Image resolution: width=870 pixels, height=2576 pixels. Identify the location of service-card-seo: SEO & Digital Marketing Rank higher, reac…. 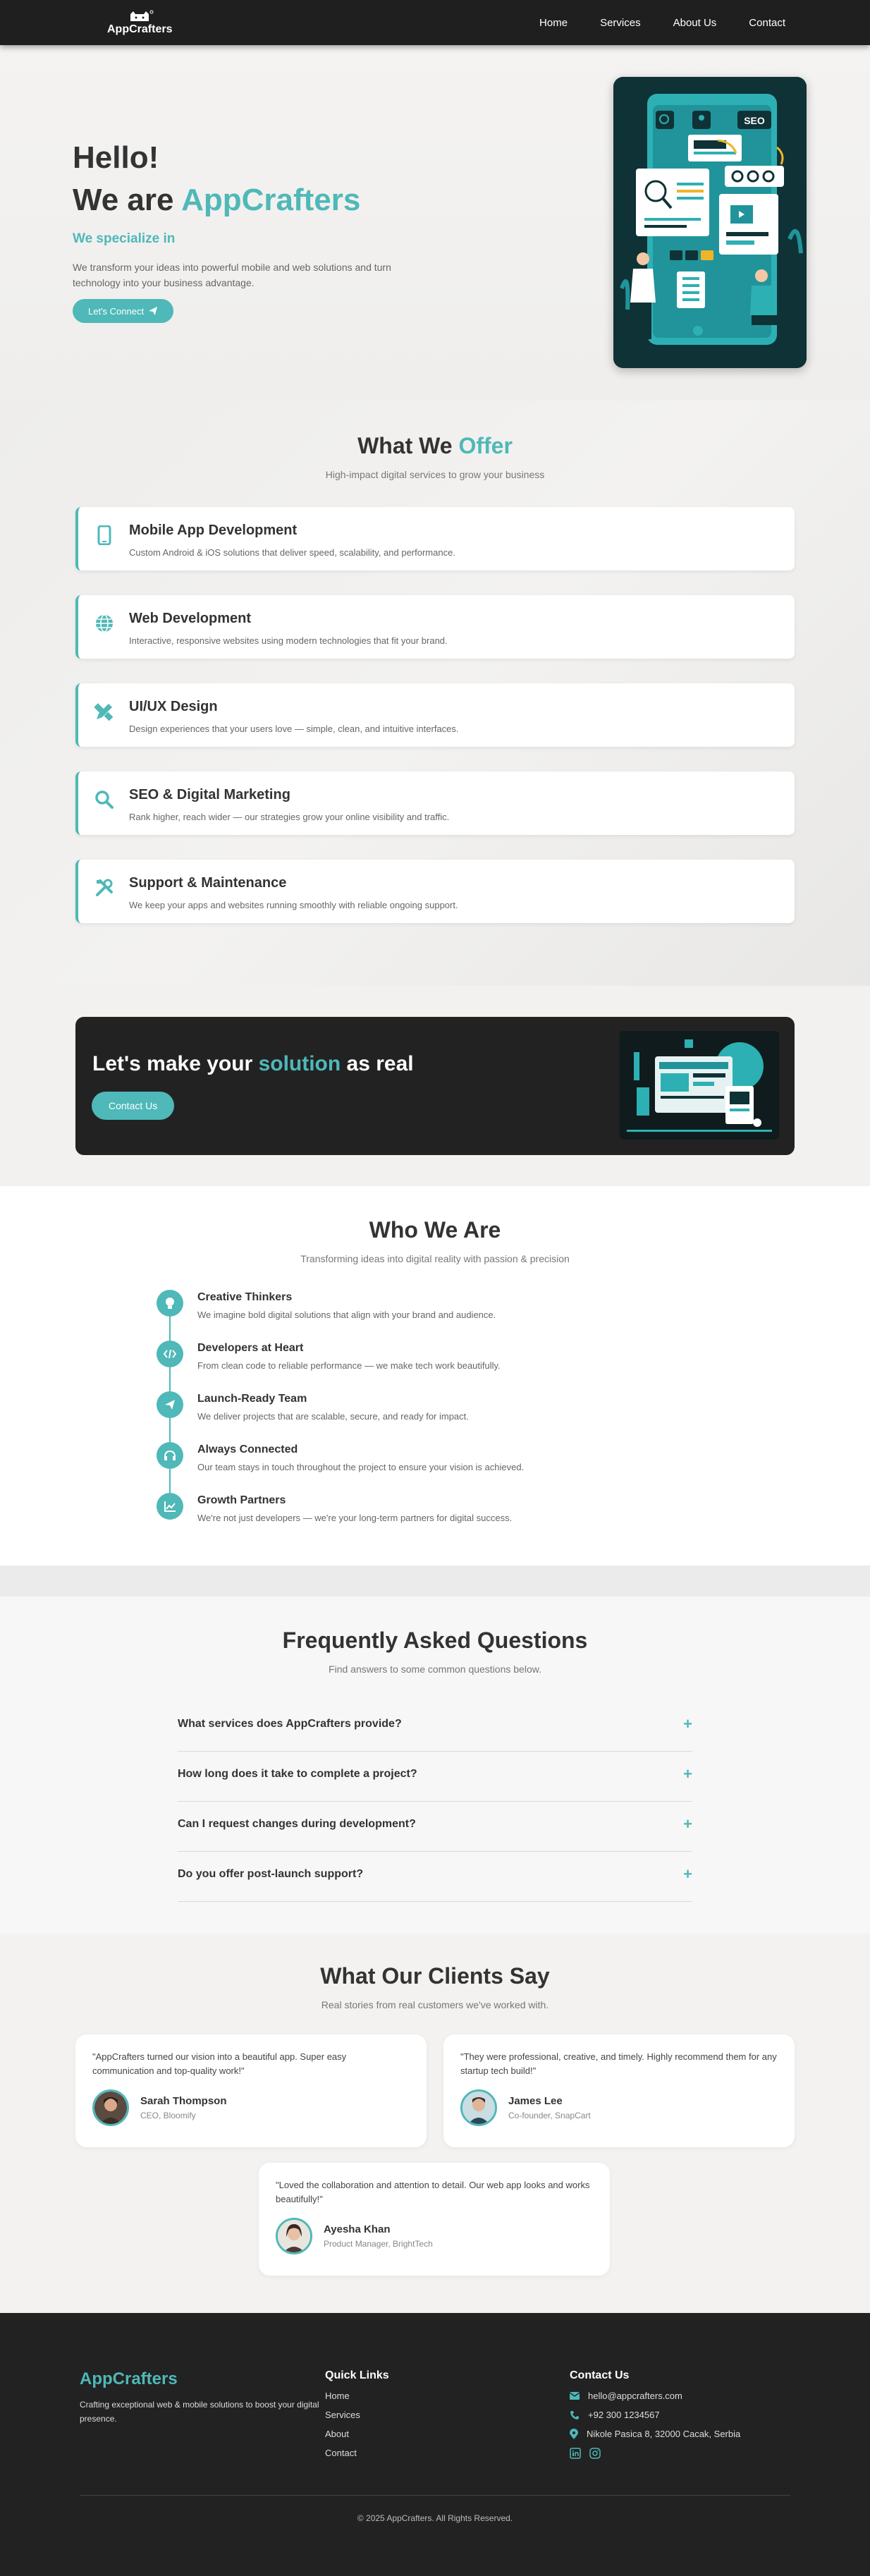
(435, 803).